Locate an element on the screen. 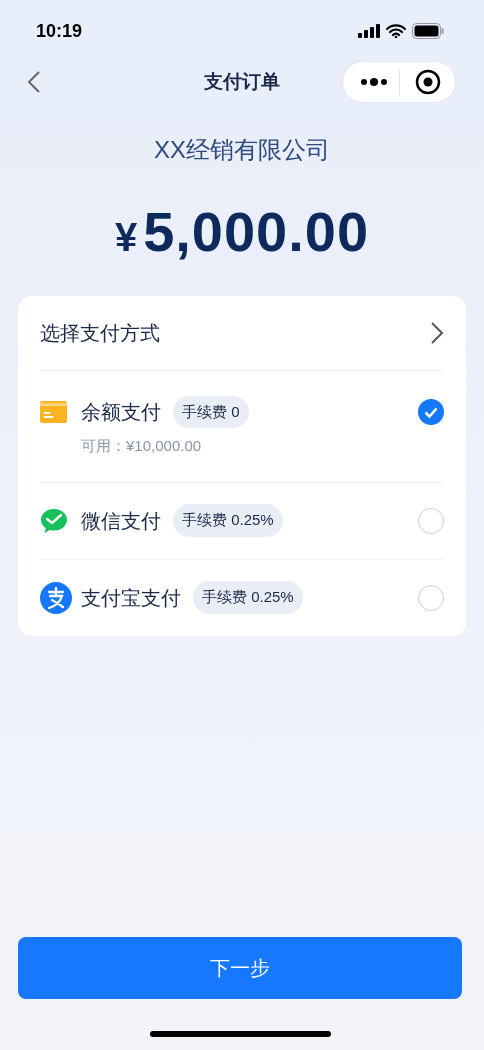  battery-icon is located at coordinates (428, 31).